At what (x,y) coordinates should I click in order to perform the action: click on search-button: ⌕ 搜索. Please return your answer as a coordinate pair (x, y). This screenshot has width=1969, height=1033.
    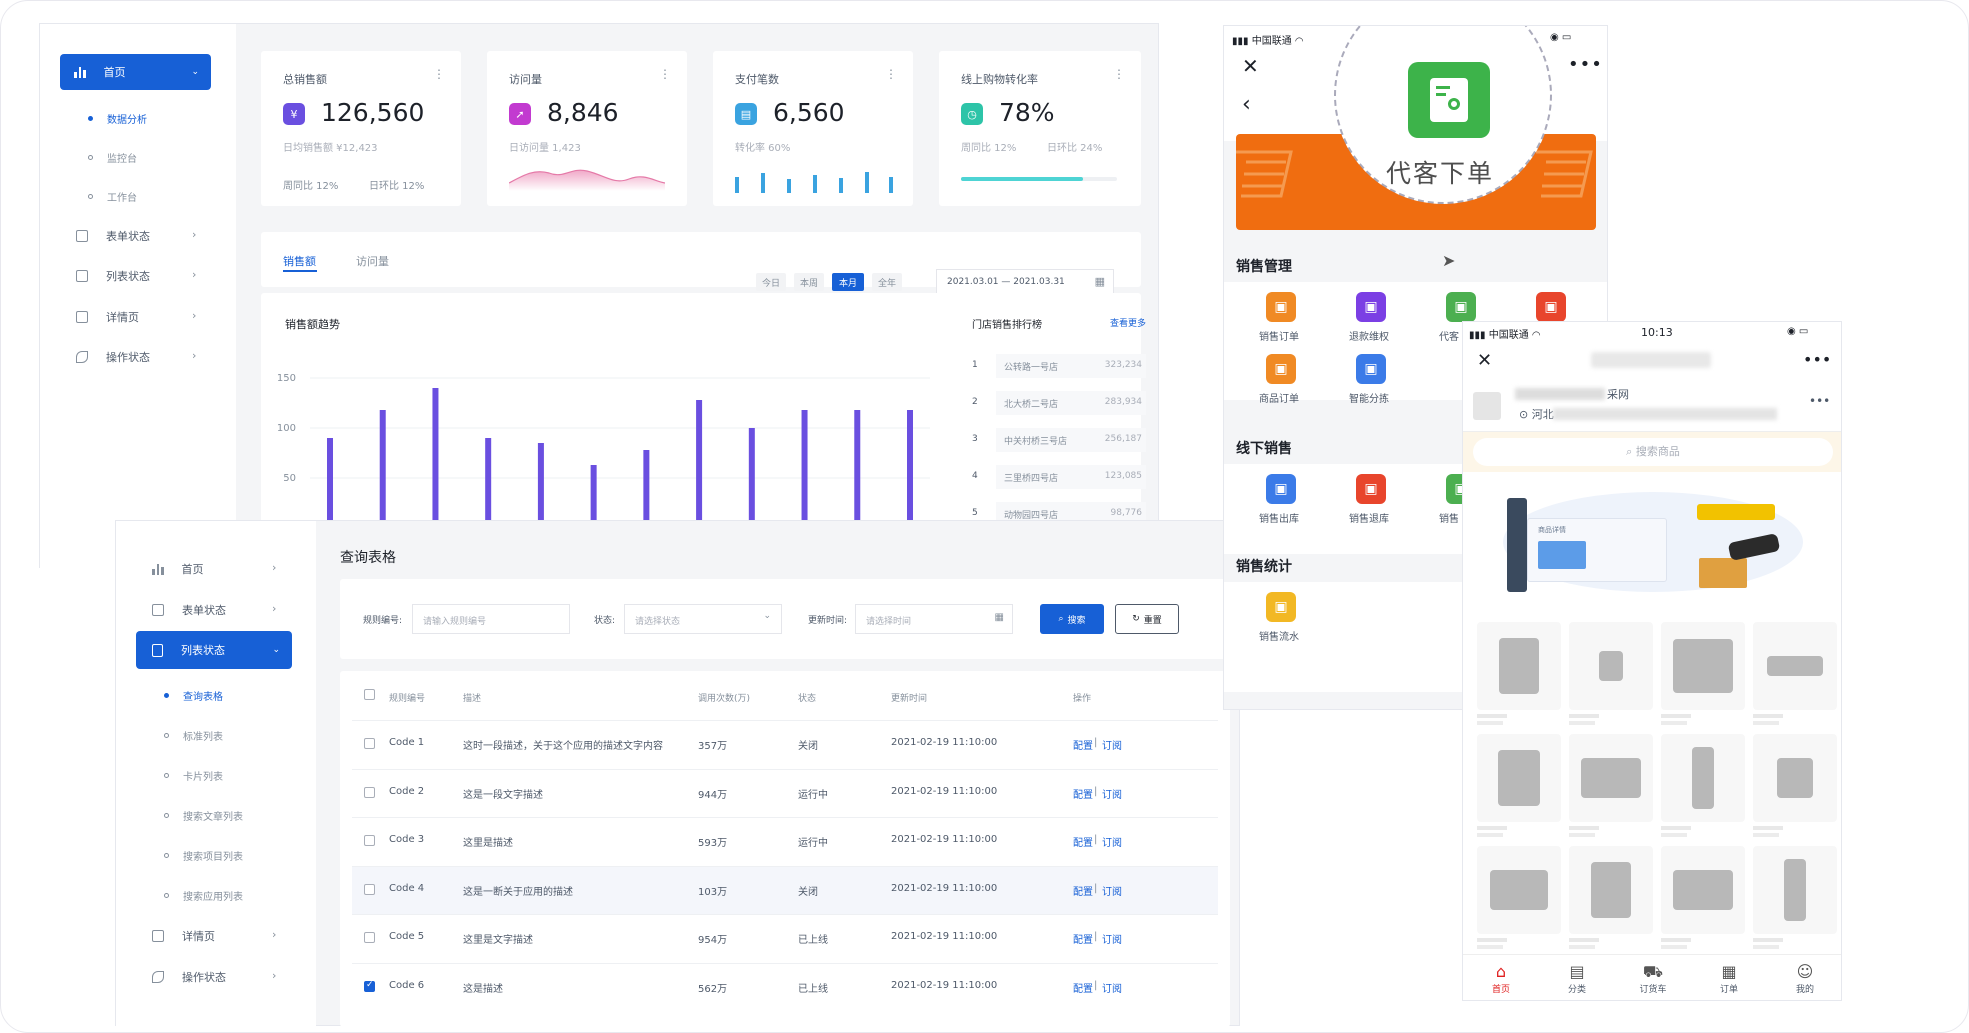
    Looking at the image, I should click on (1072, 619).